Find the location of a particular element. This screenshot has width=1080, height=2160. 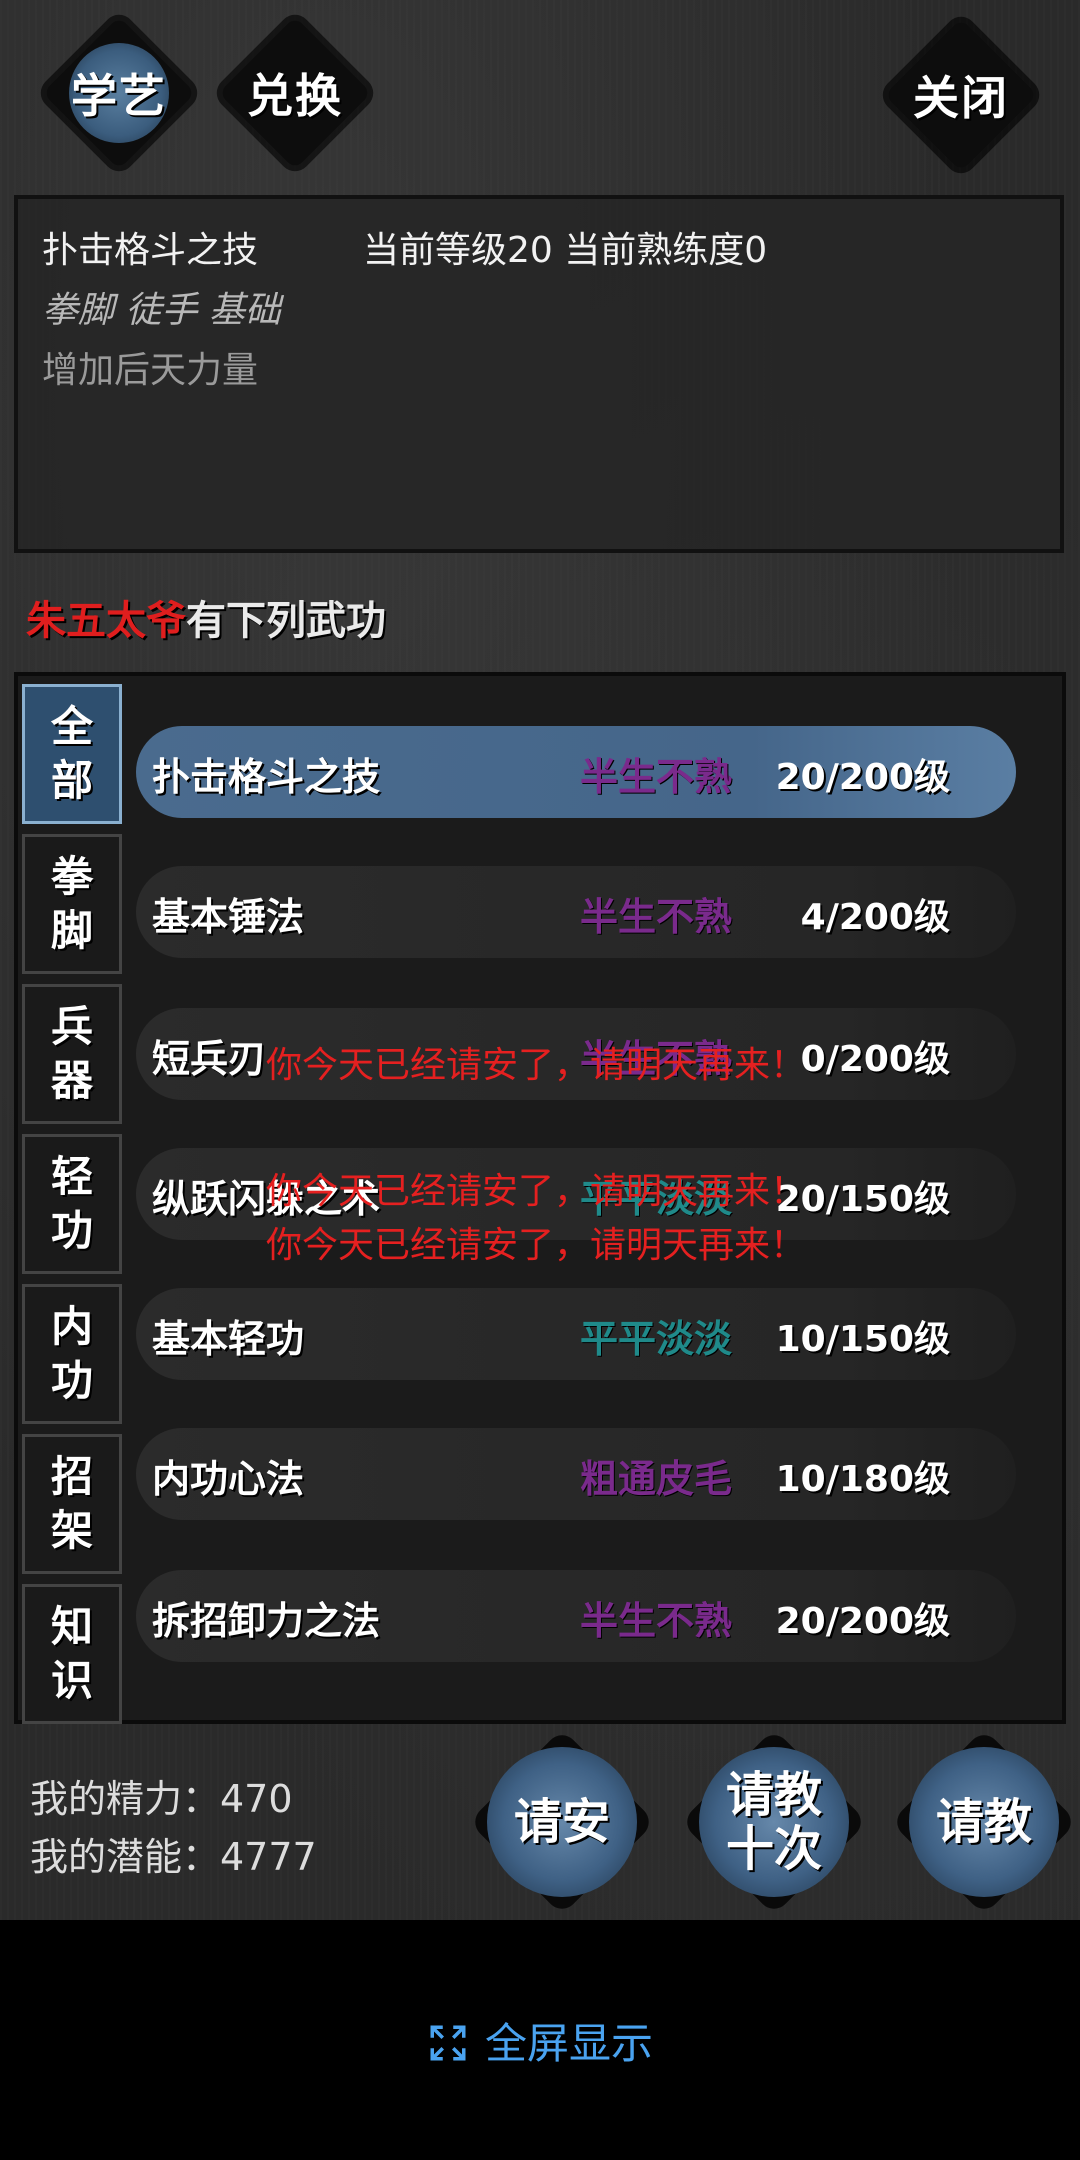

close-button-label: 关闭 is located at coordinates (961, 98).